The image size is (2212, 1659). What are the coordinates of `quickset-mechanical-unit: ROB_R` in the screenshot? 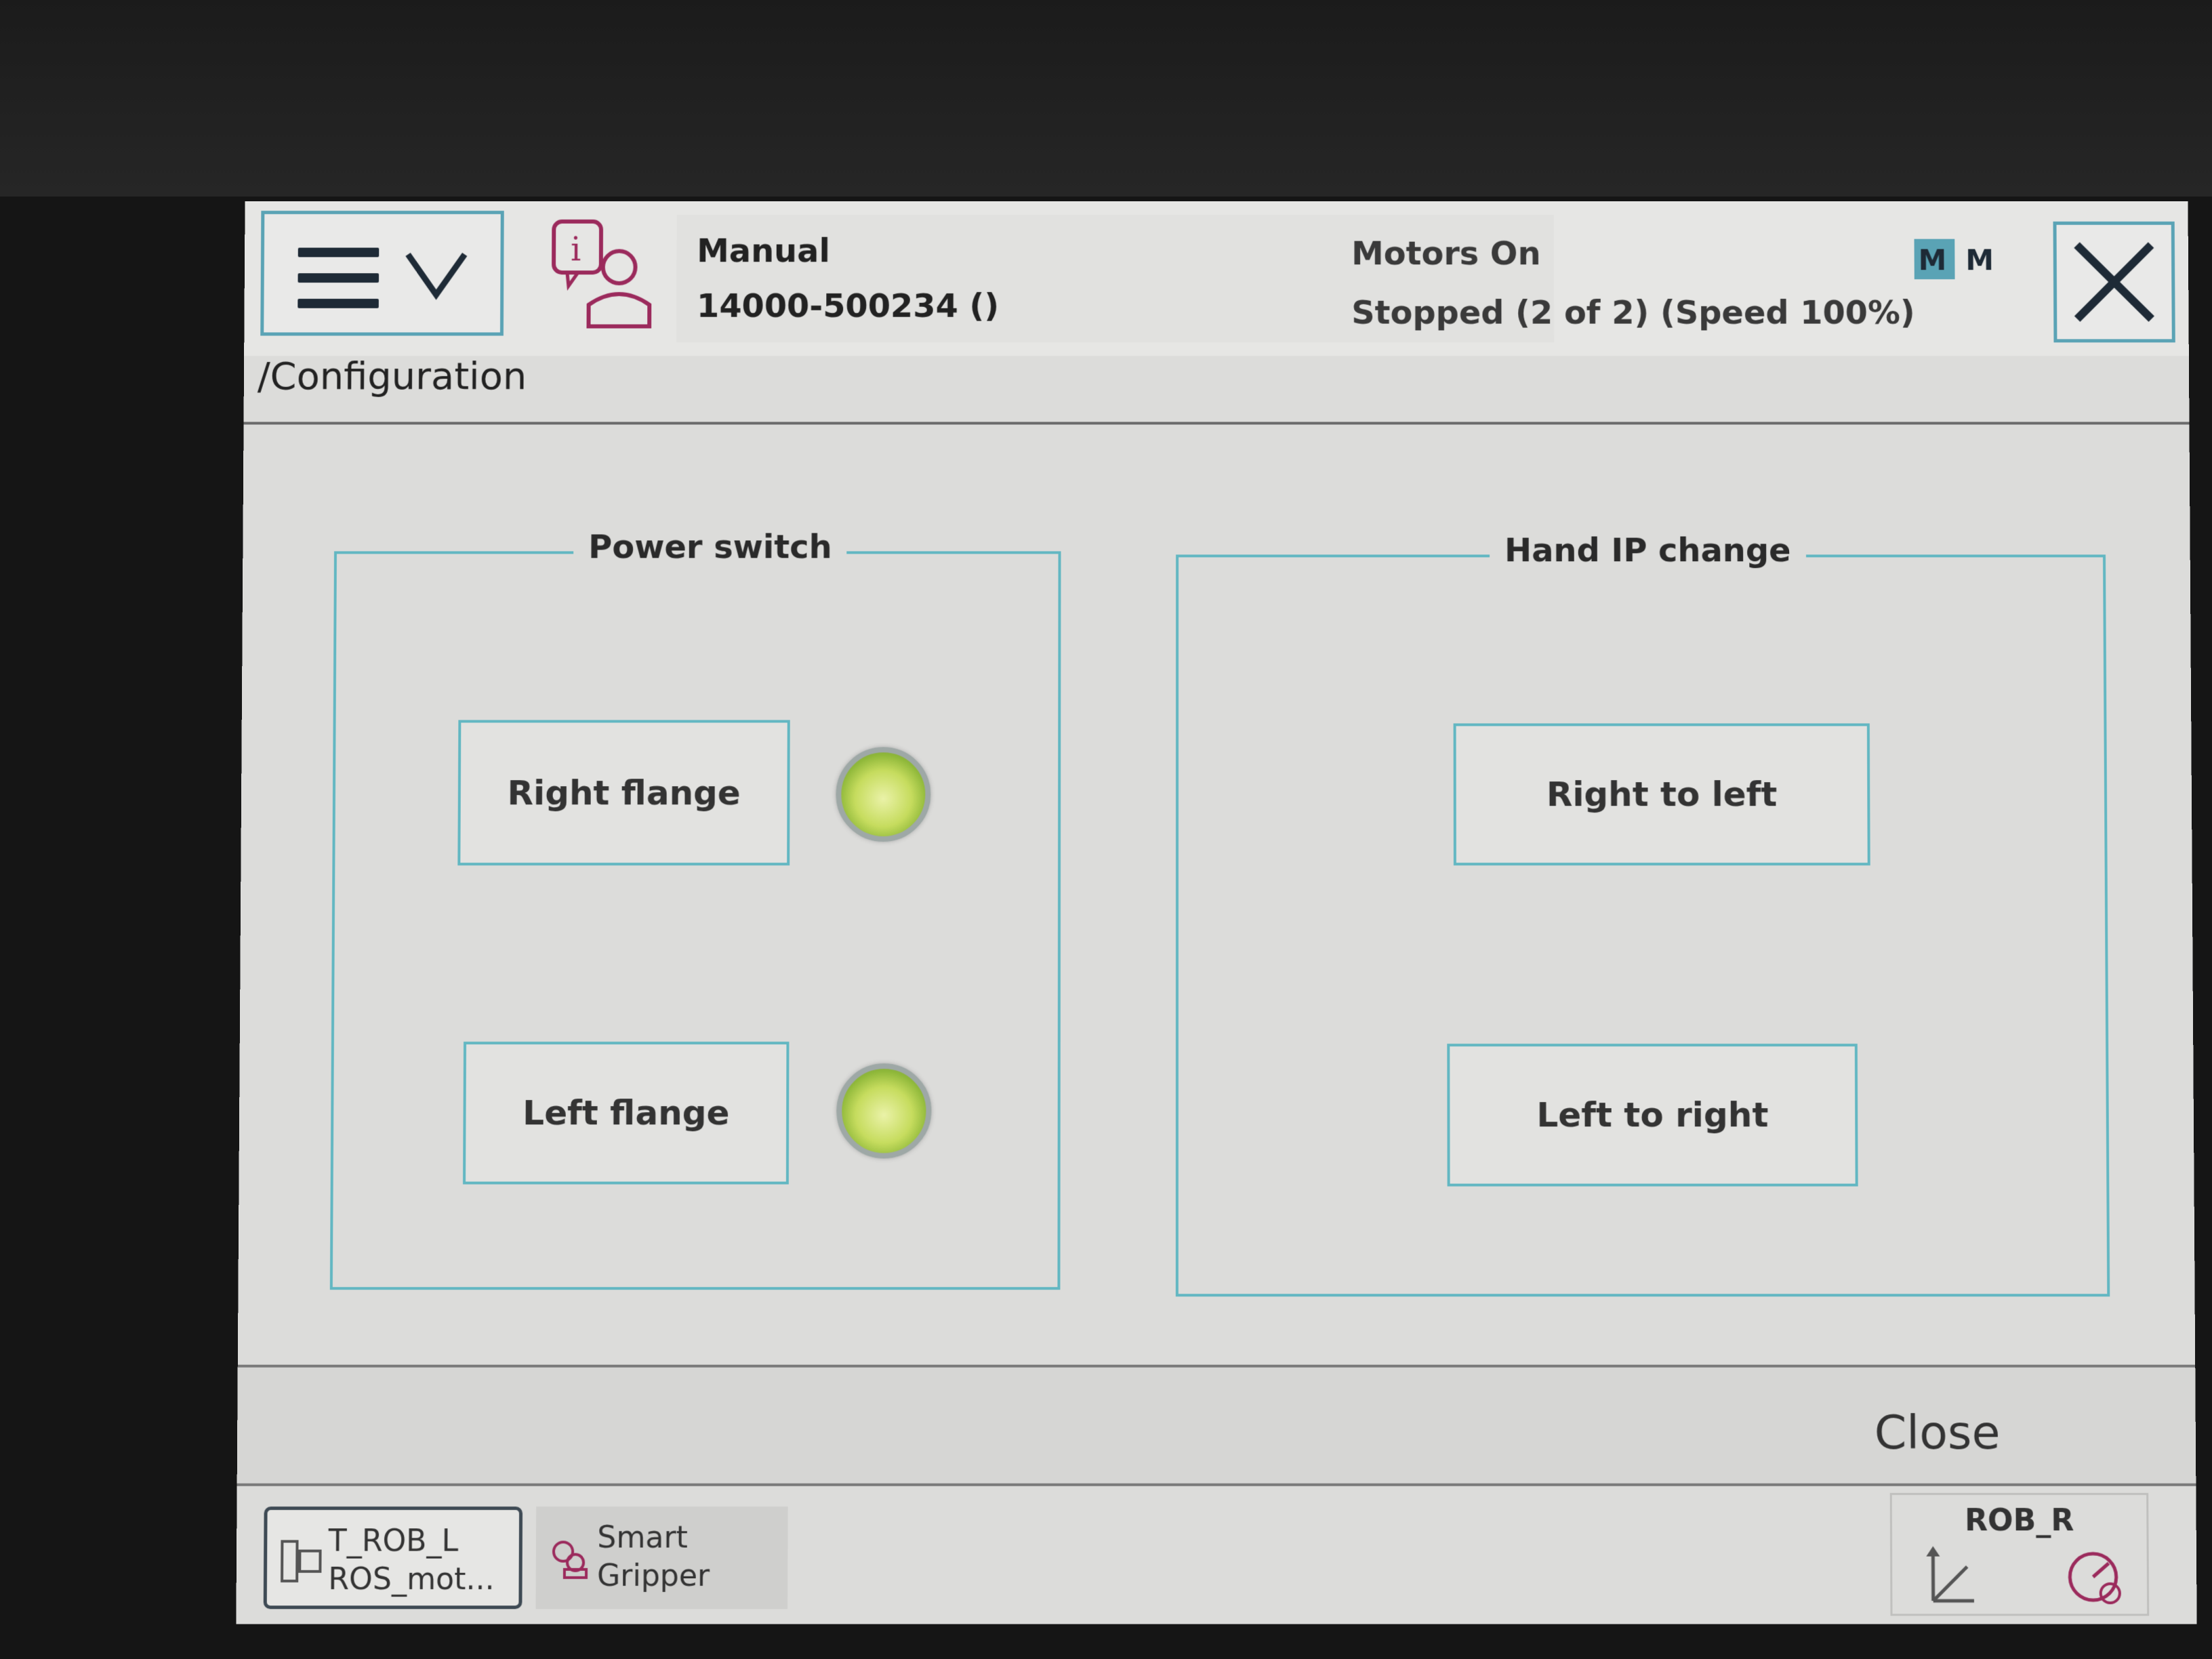 It's located at (2020, 1554).